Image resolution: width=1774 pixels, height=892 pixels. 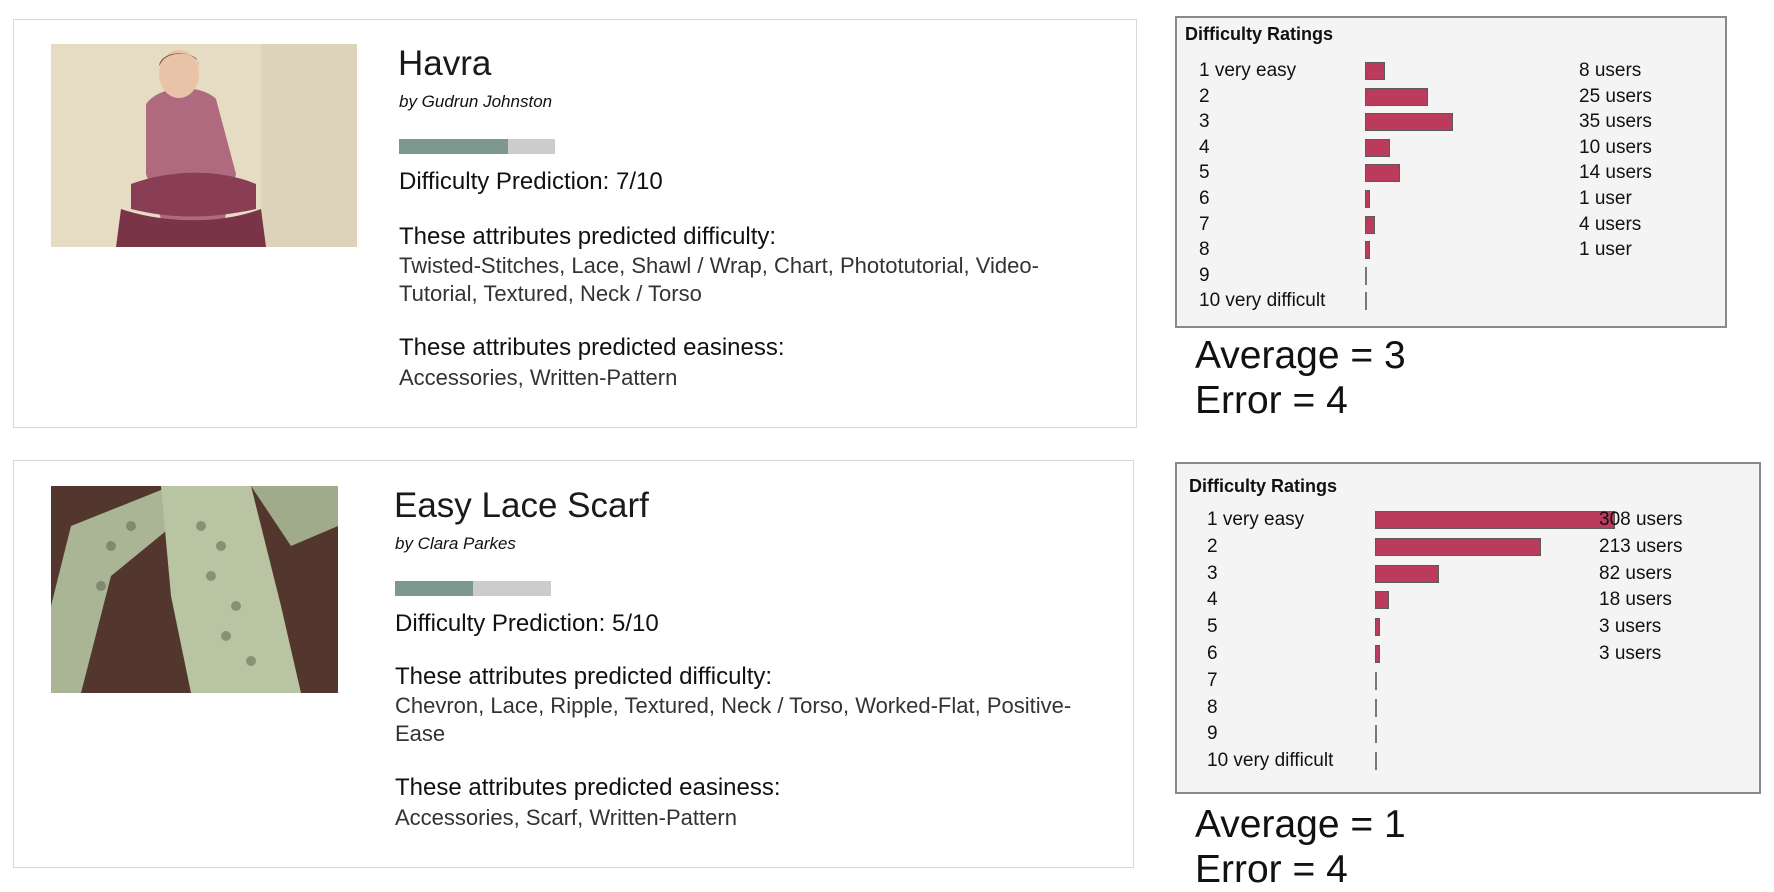 What do you see at coordinates (1615, 96) in the screenshot?
I see `rating-count: 25 users` at bounding box center [1615, 96].